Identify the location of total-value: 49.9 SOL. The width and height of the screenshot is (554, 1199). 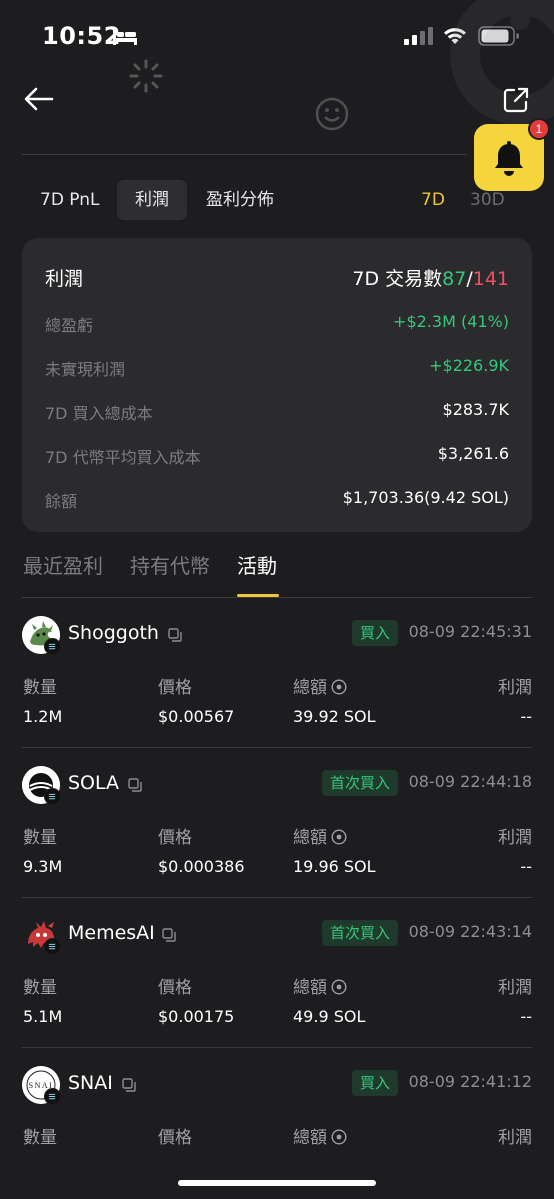
(329, 1016).